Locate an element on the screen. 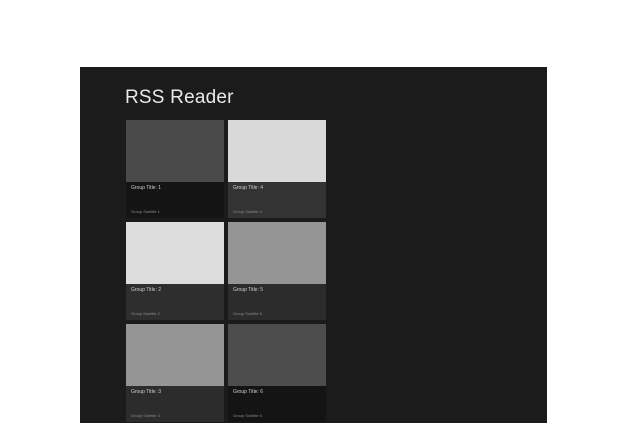  group-subtitle: Group Subtitle 6 is located at coordinates (247, 415).